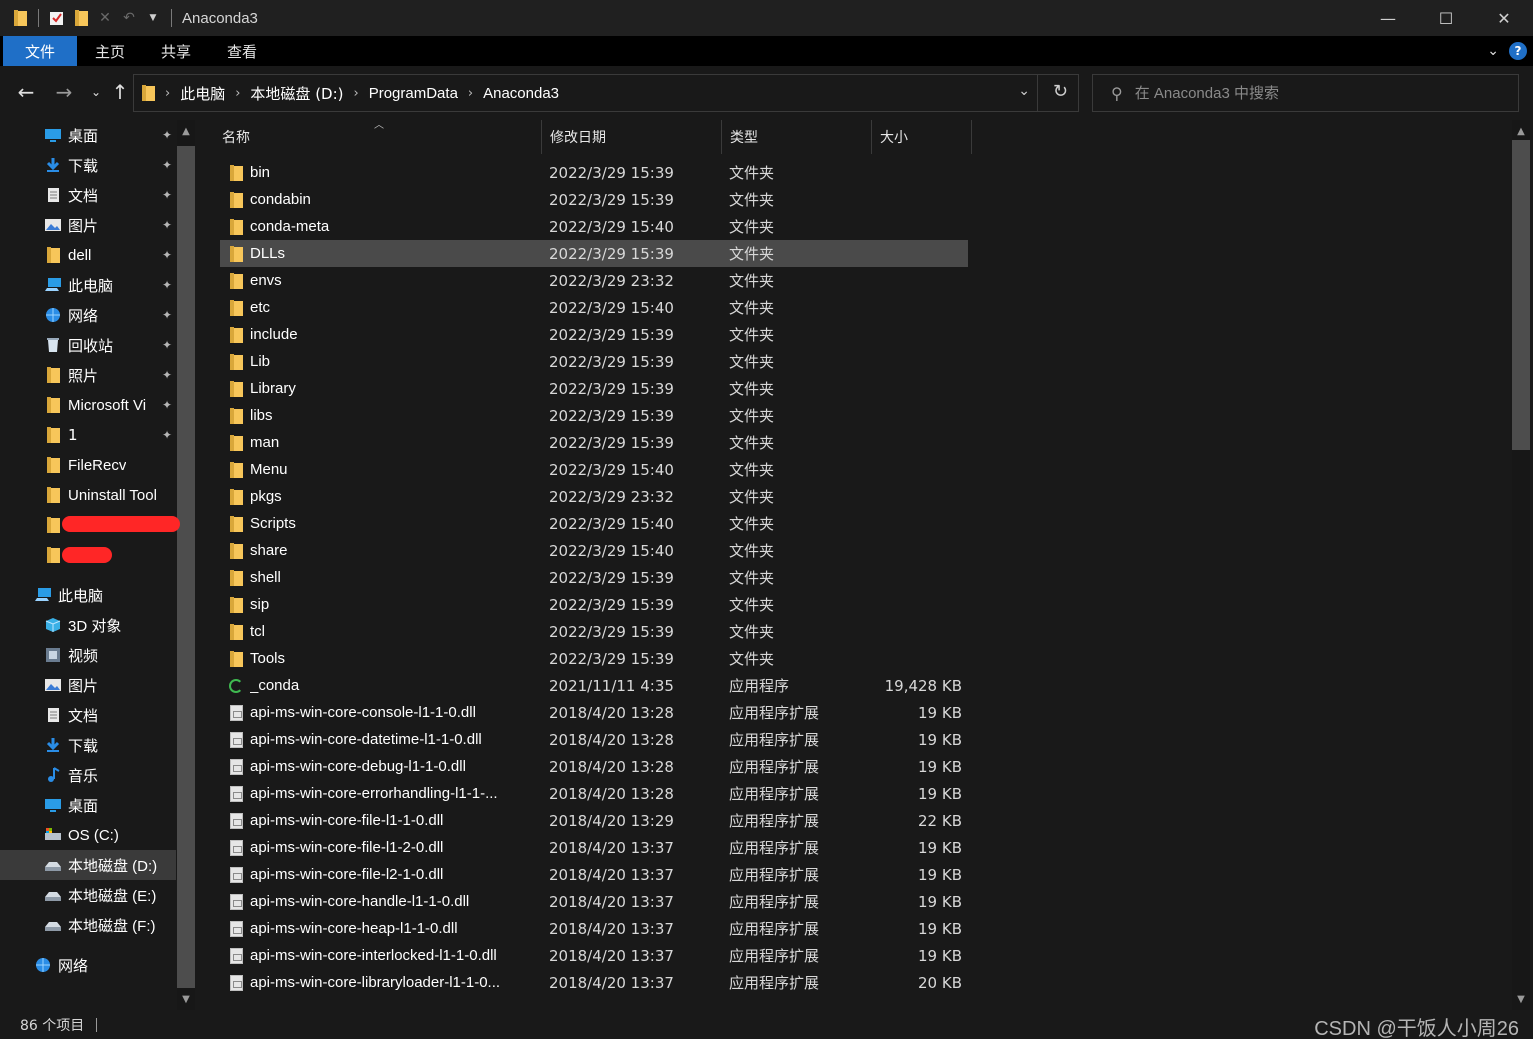 Image resolution: width=1533 pixels, height=1039 pixels. Describe the element at coordinates (1388, 18) in the screenshot. I see `minimize-button: —` at that location.